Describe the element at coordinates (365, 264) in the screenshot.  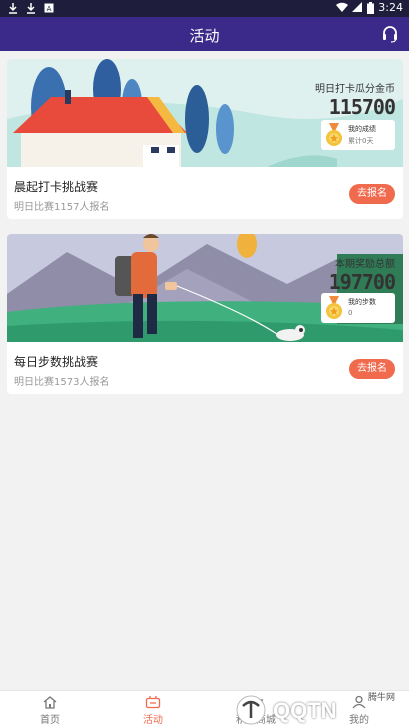
I see `reward-label: 本期奖励总额` at that location.